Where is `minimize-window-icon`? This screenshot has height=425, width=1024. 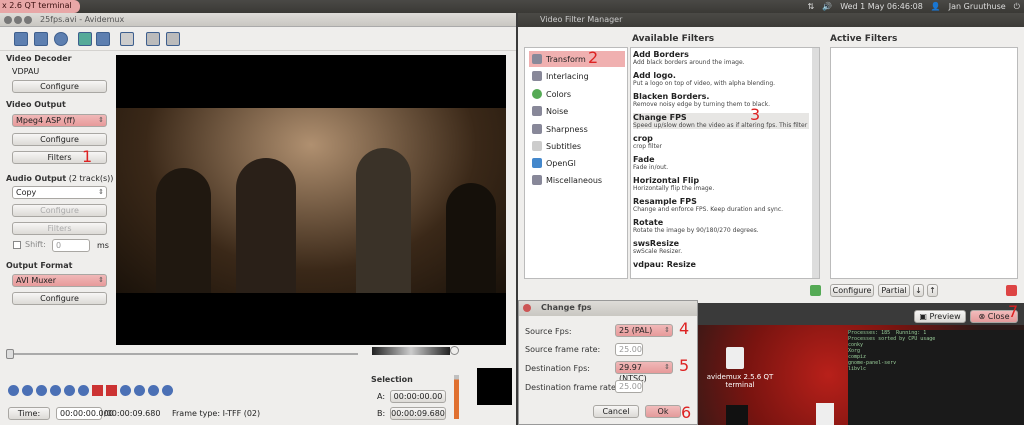 minimize-window-icon is located at coordinates (18, 20).